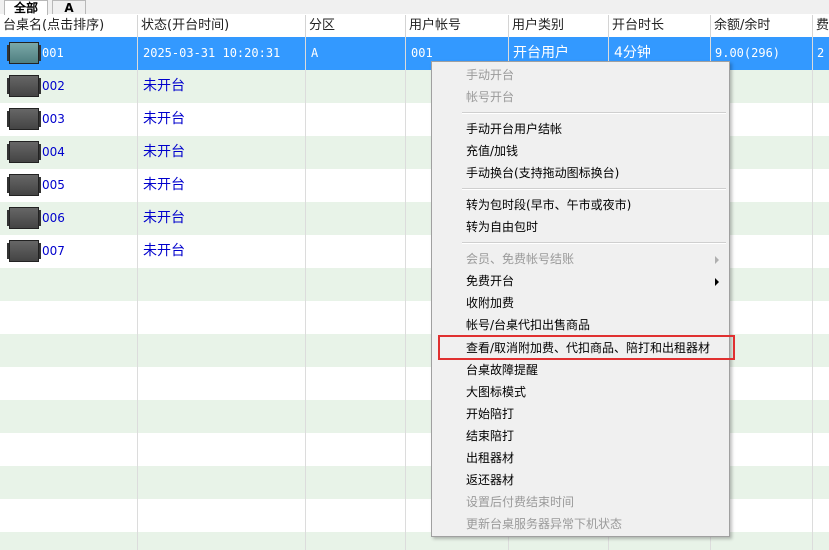 The image size is (829, 550). Describe the element at coordinates (586, 347) in the screenshot. I see `highlight-box` at that location.